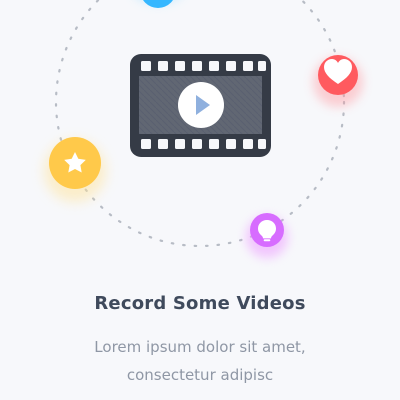 The width and height of the screenshot is (400, 400). Describe the element at coordinates (338, 81) in the screenshot. I see `heart-icon` at that location.